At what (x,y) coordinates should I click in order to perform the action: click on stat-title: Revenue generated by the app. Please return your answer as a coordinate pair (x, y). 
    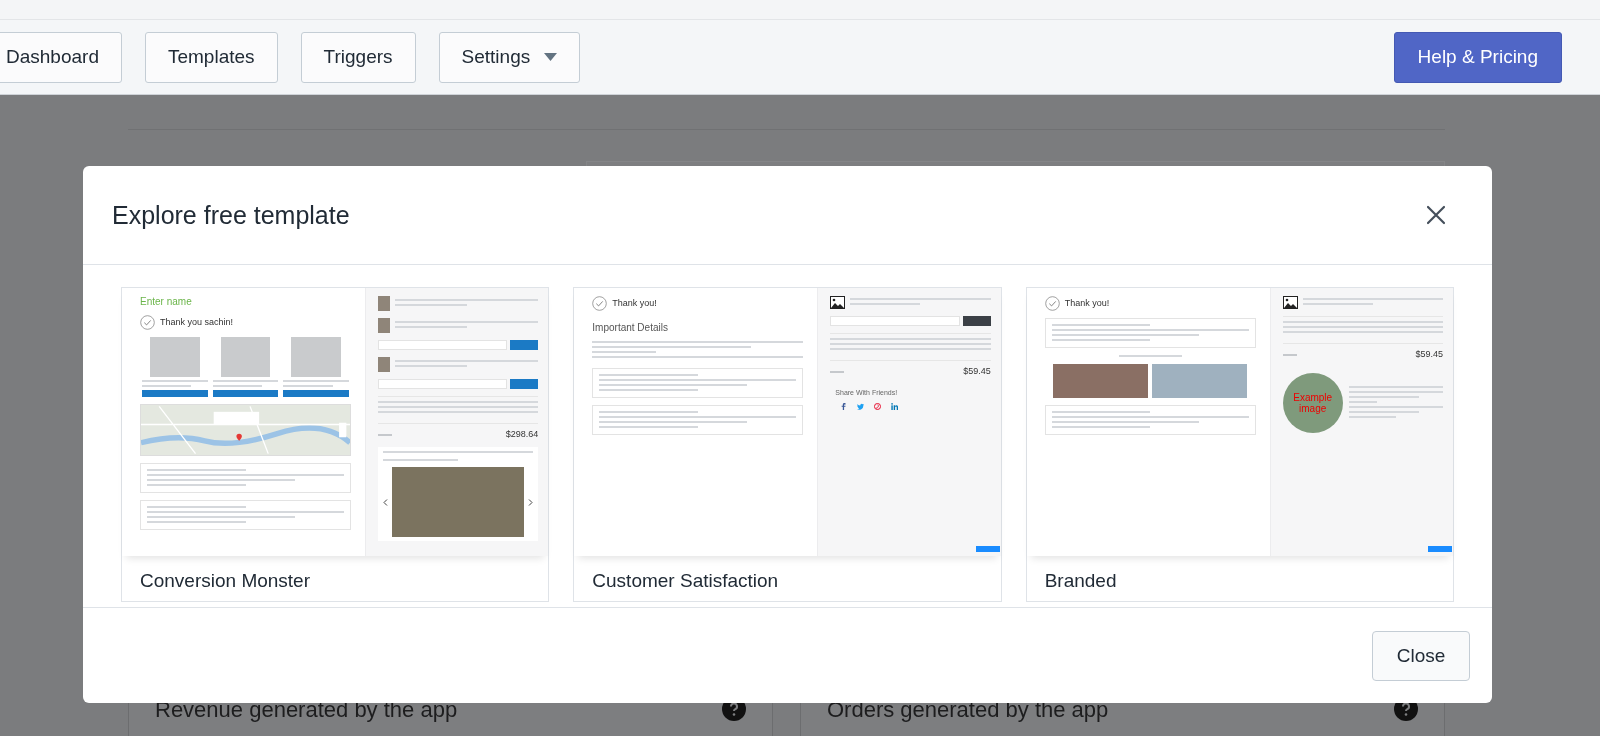
    Looking at the image, I should click on (306, 710).